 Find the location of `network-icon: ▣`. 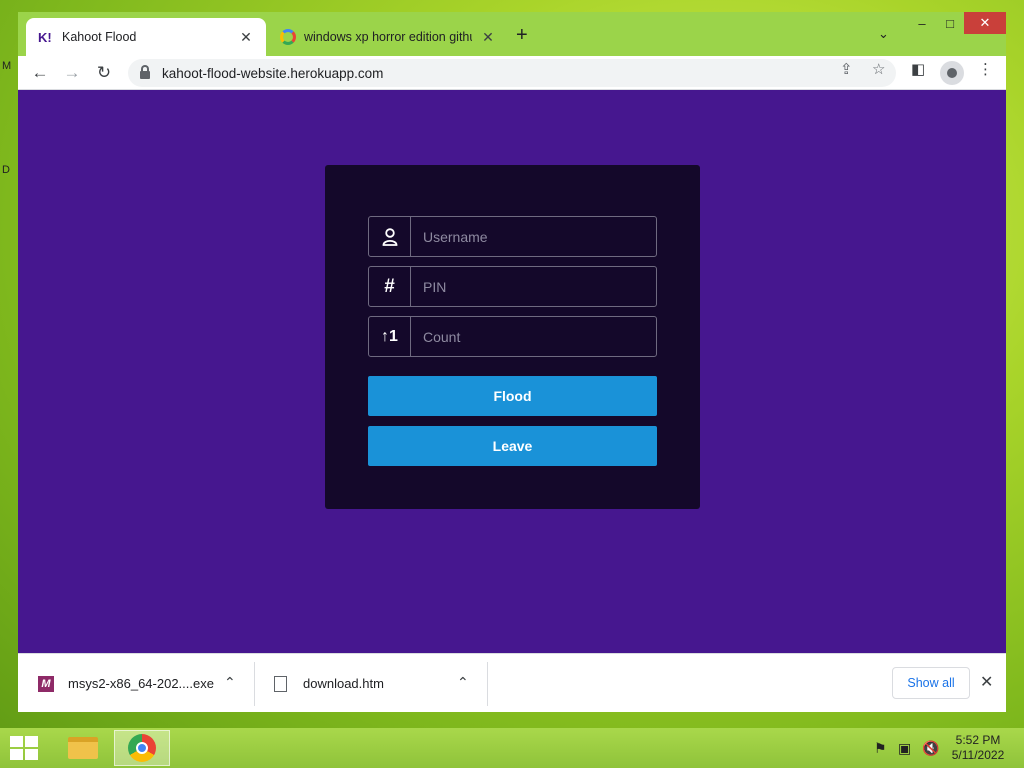

network-icon: ▣ is located at coordinates (904, 748).